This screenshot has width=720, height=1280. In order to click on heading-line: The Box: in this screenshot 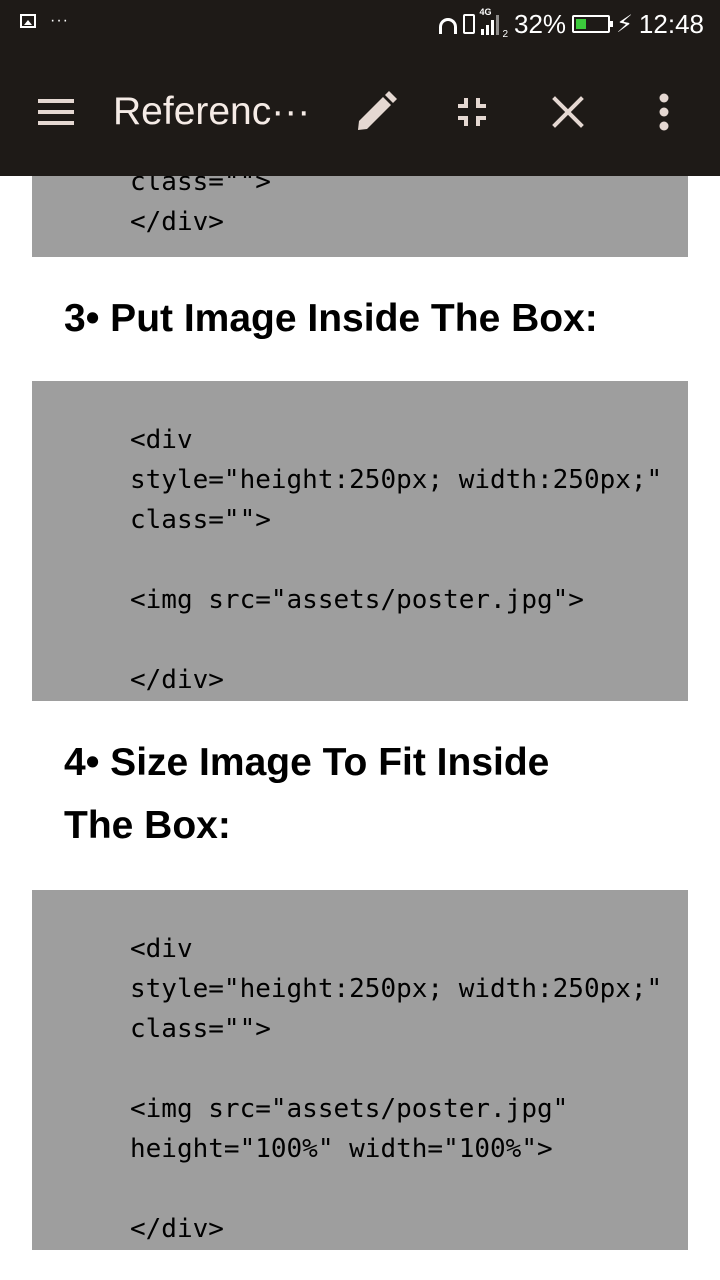, I will do `click(147, 825)`.